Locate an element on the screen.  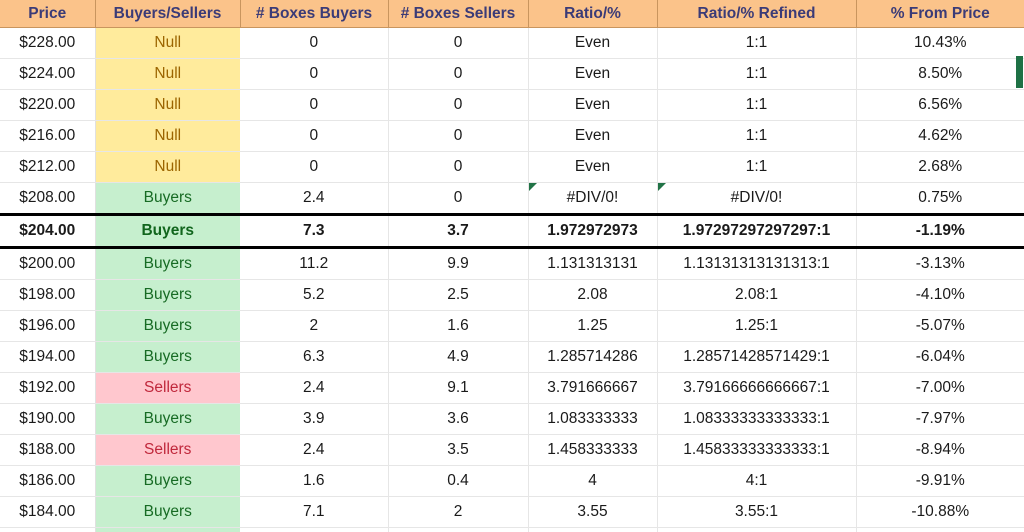
cell-ratio_ref: 1.13131313131313:1 is located at coordinates (757, 263).